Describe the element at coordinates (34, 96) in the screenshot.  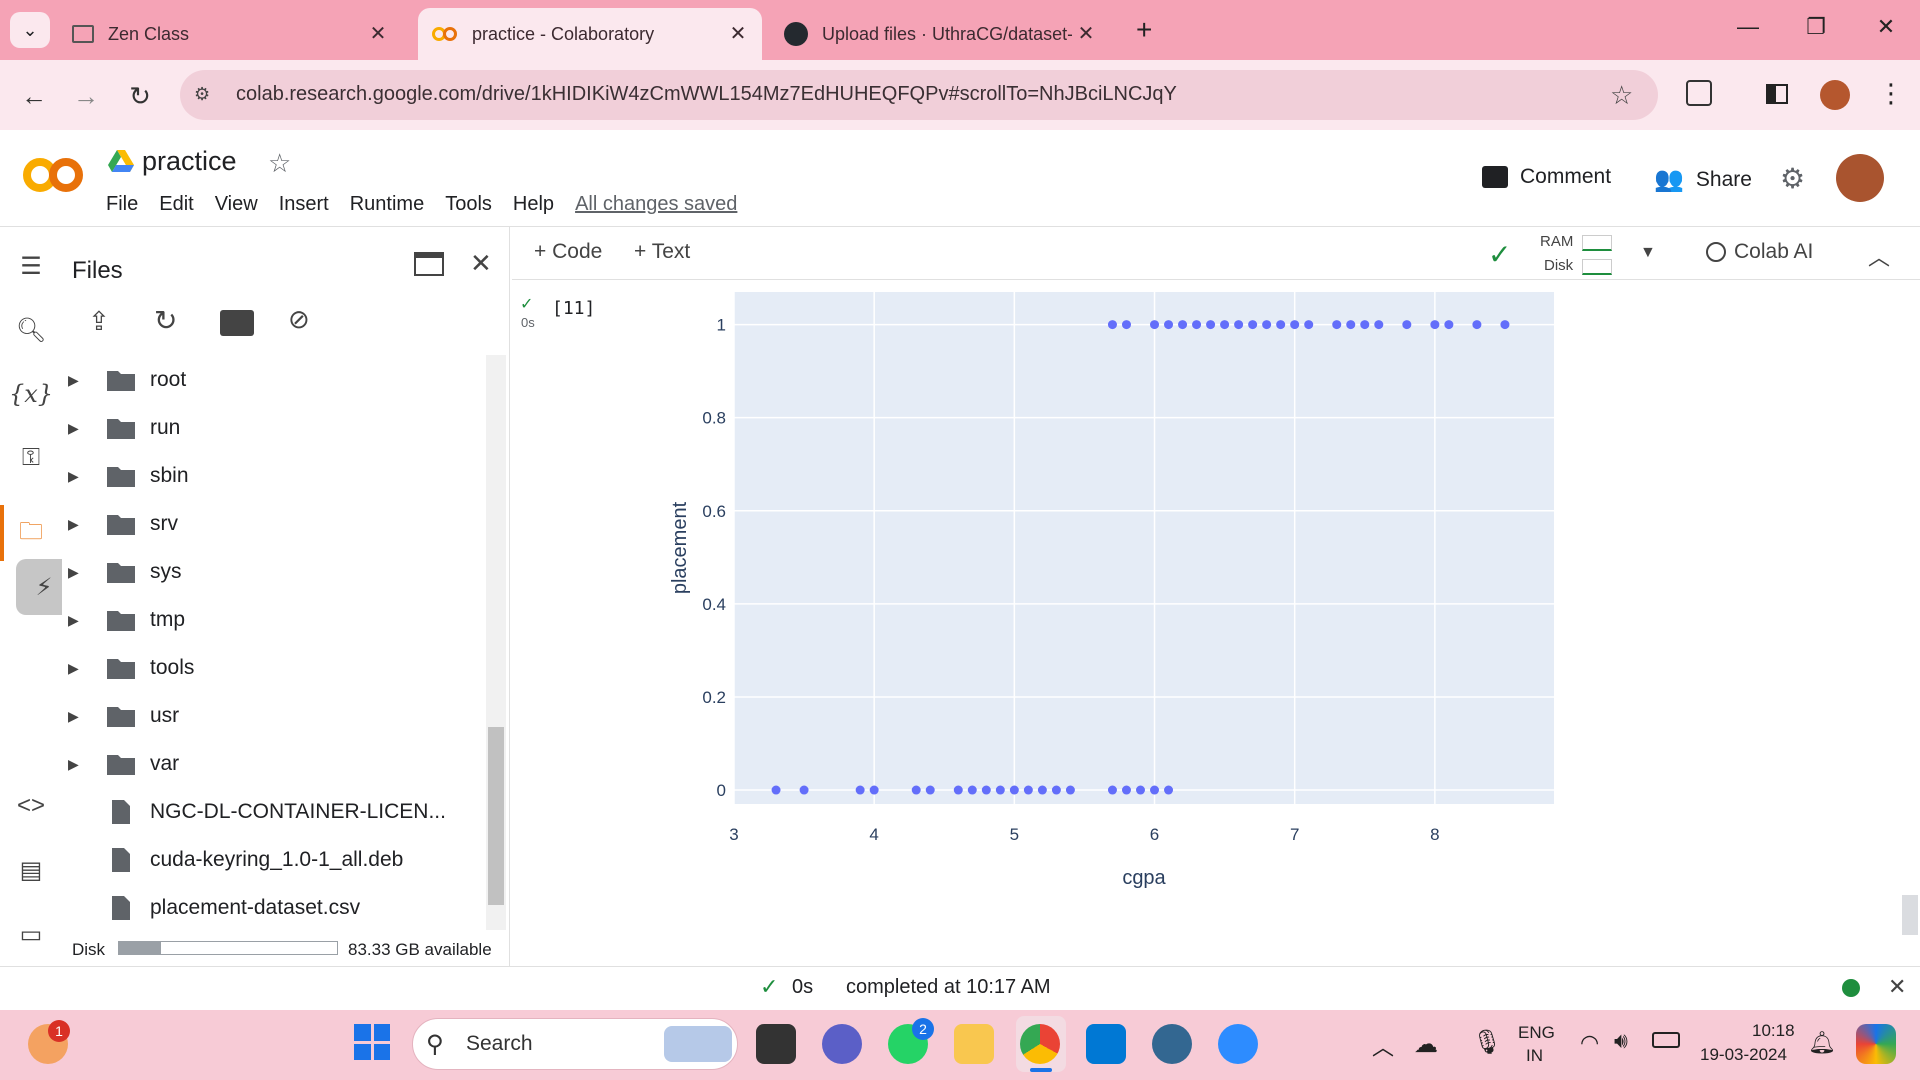
I see `back-arrow-icon: ←` at that location.